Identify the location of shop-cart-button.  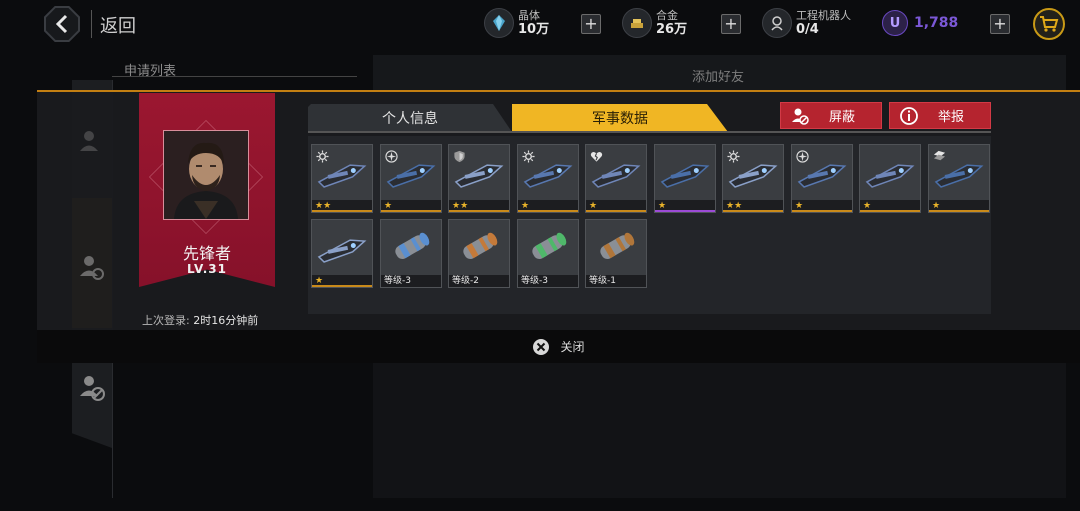
(1049, 24).